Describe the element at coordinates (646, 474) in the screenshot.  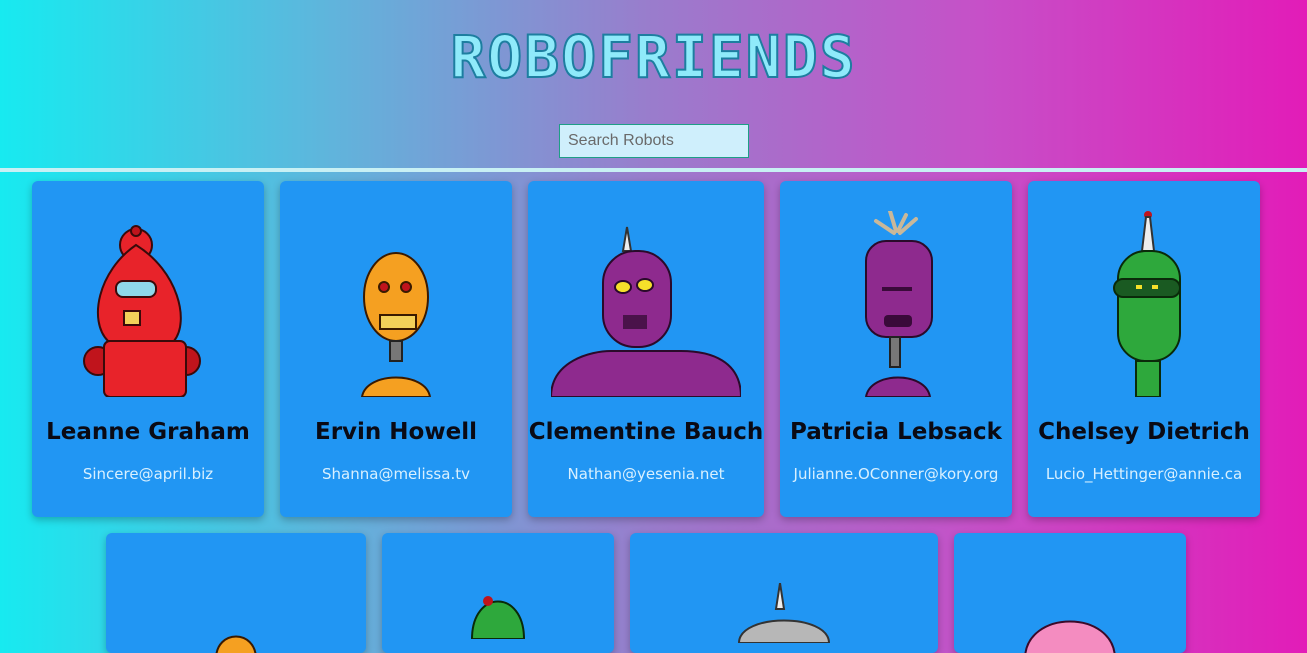
I see `robot-email: Nathan@yesenia.net` at that location.